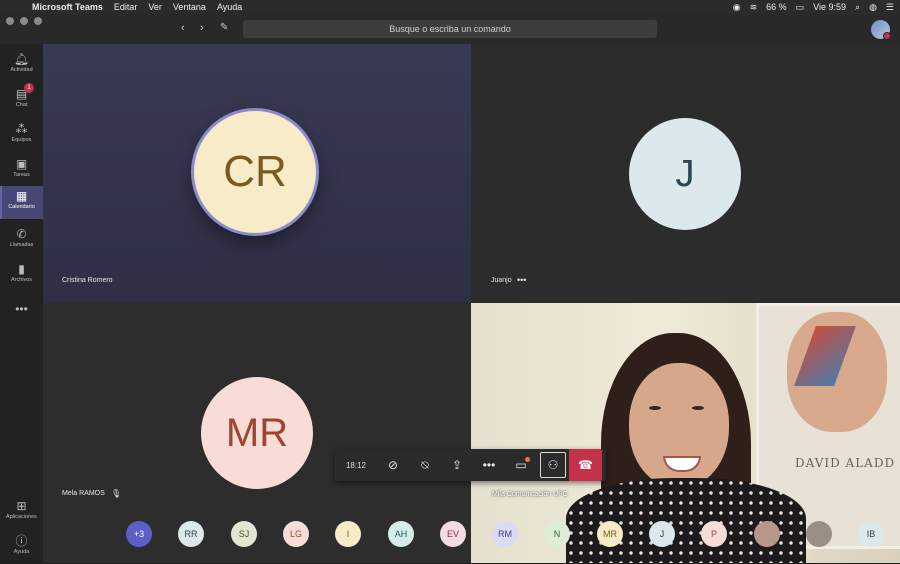  I want to click on show-participants-button: ⚇, so click(553, 465).